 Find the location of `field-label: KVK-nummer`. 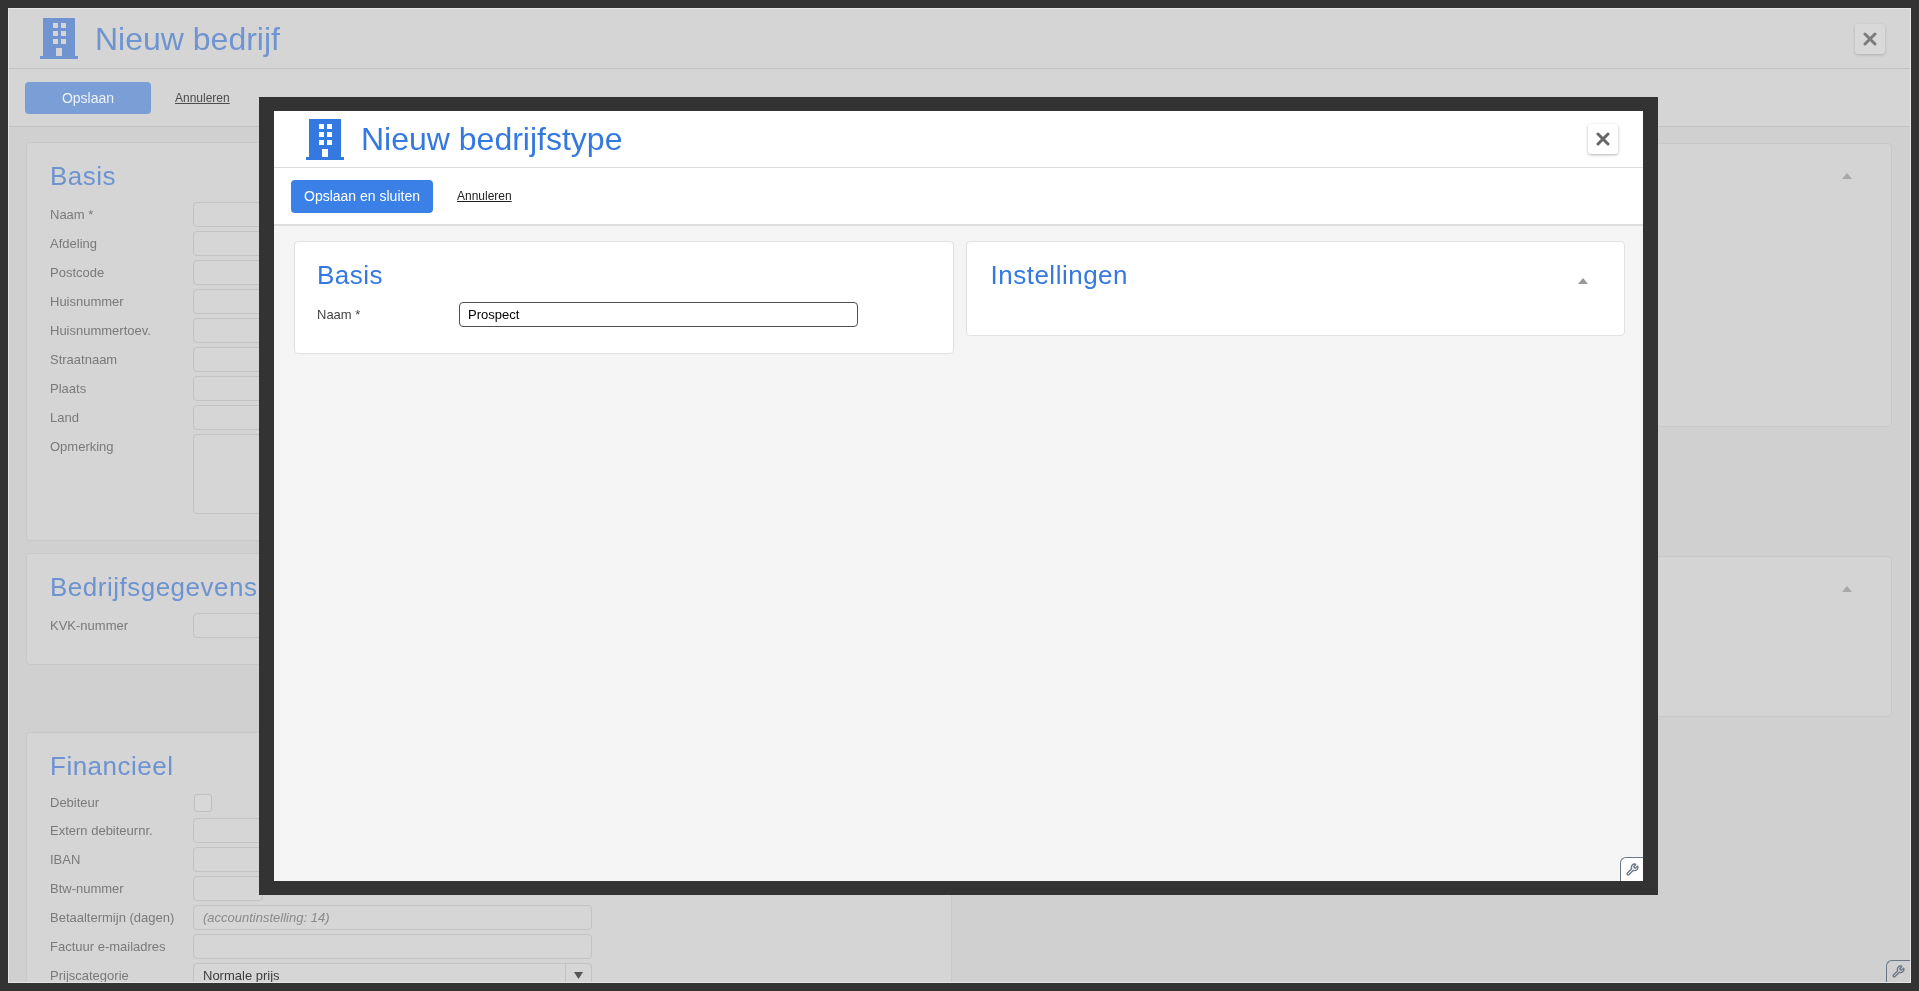

field-label: KVK-nummer is located at coordinates (89, 625).